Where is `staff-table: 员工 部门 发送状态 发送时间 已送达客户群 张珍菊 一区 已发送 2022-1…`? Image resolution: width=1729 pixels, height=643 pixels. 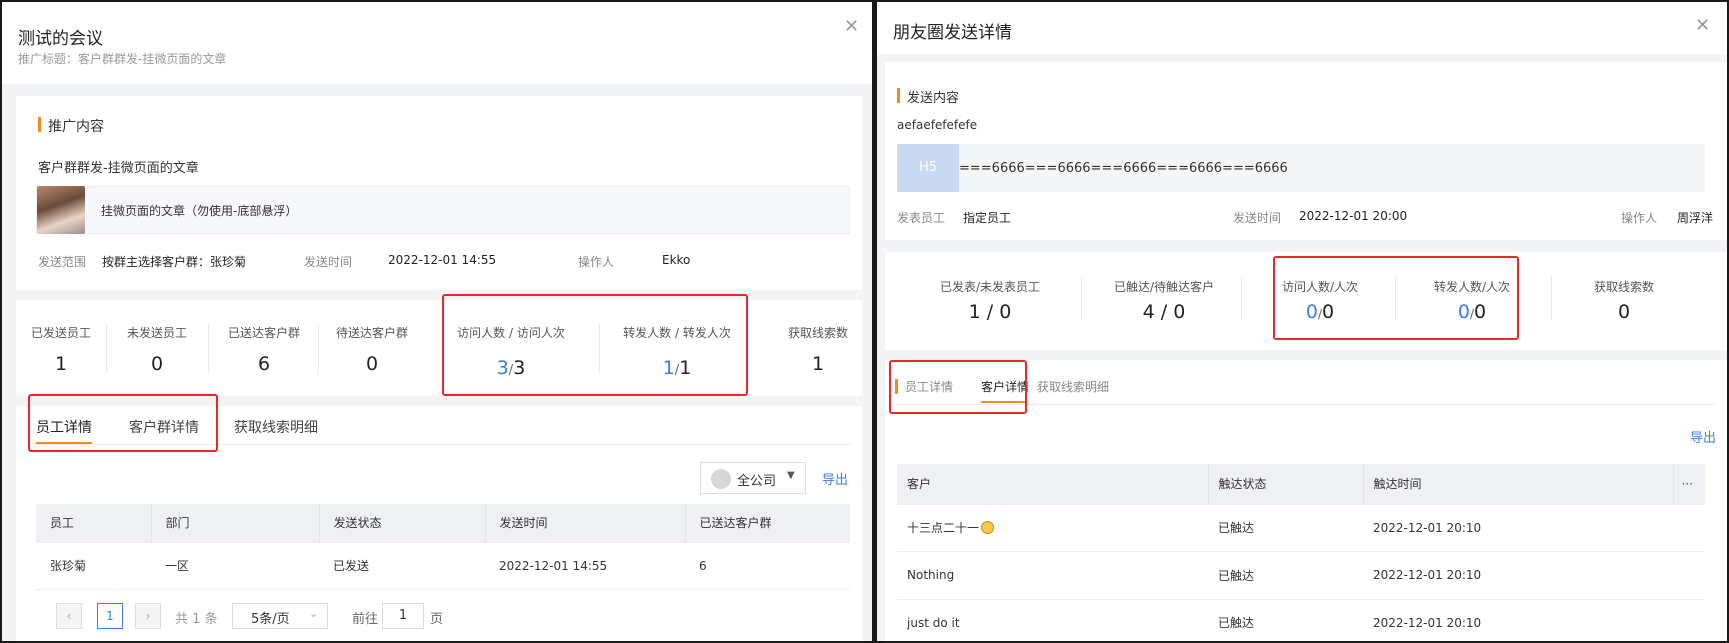
staff-table: 员工 部门 发送状态 发送时间 已送达客户群 张珍菊 一区 已发送 2022-1… is located at coordinates (443, 547).